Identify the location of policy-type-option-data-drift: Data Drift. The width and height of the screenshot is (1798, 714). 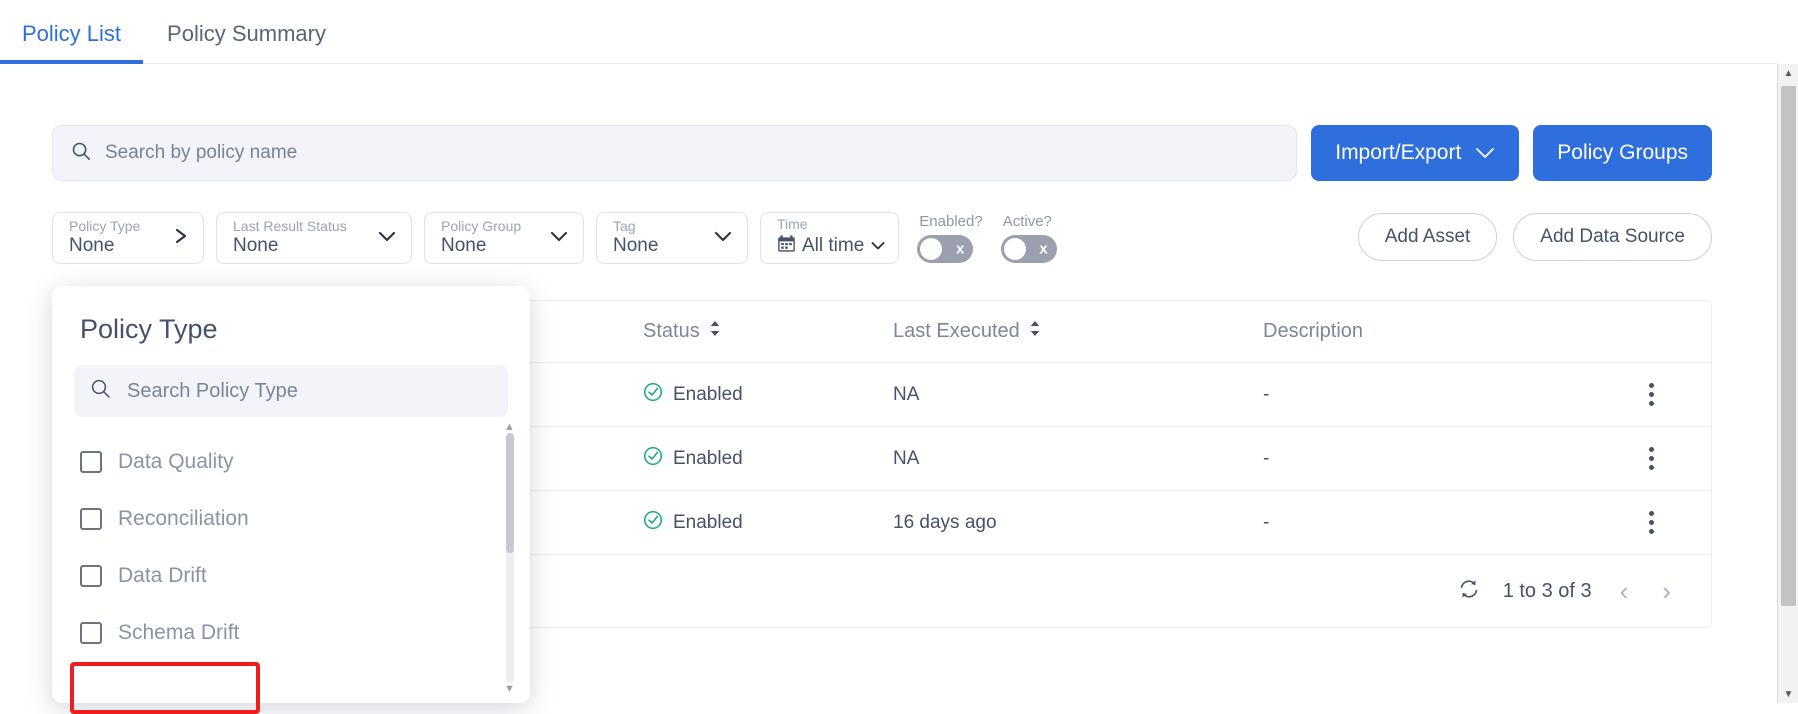
(291, 575).